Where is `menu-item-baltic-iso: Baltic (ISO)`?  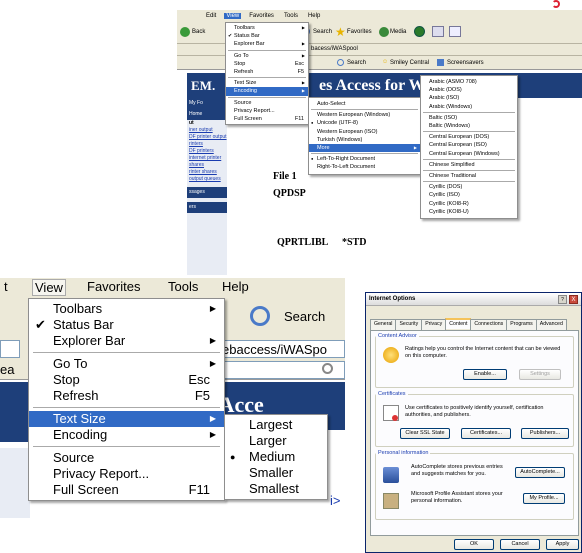 menu-item-baltic-iso: Baltic (ISO) is located at coordinates (469, 118).